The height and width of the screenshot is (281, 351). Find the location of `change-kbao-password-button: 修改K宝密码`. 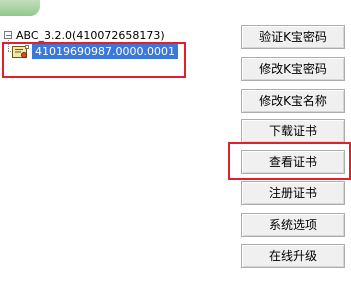

change-kbao-password-button: 修改K宝密码 is located at coordinates (293, 69).